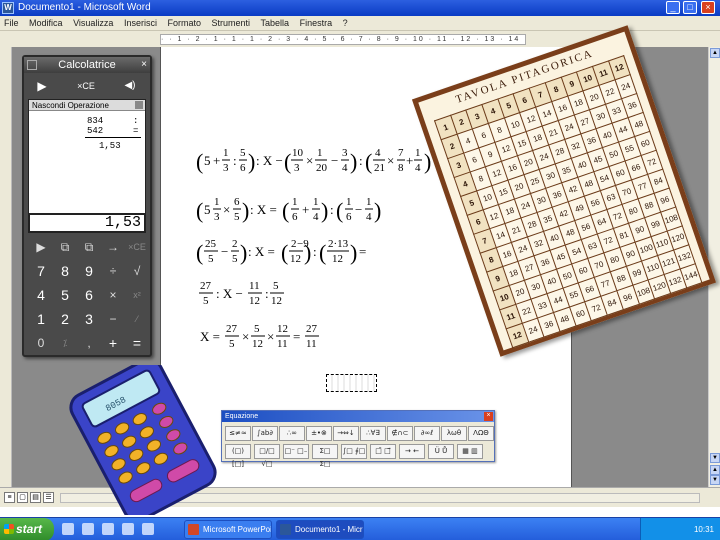 The image size is (720, 540). I want to click on key-6: 6, so click(89, 295).